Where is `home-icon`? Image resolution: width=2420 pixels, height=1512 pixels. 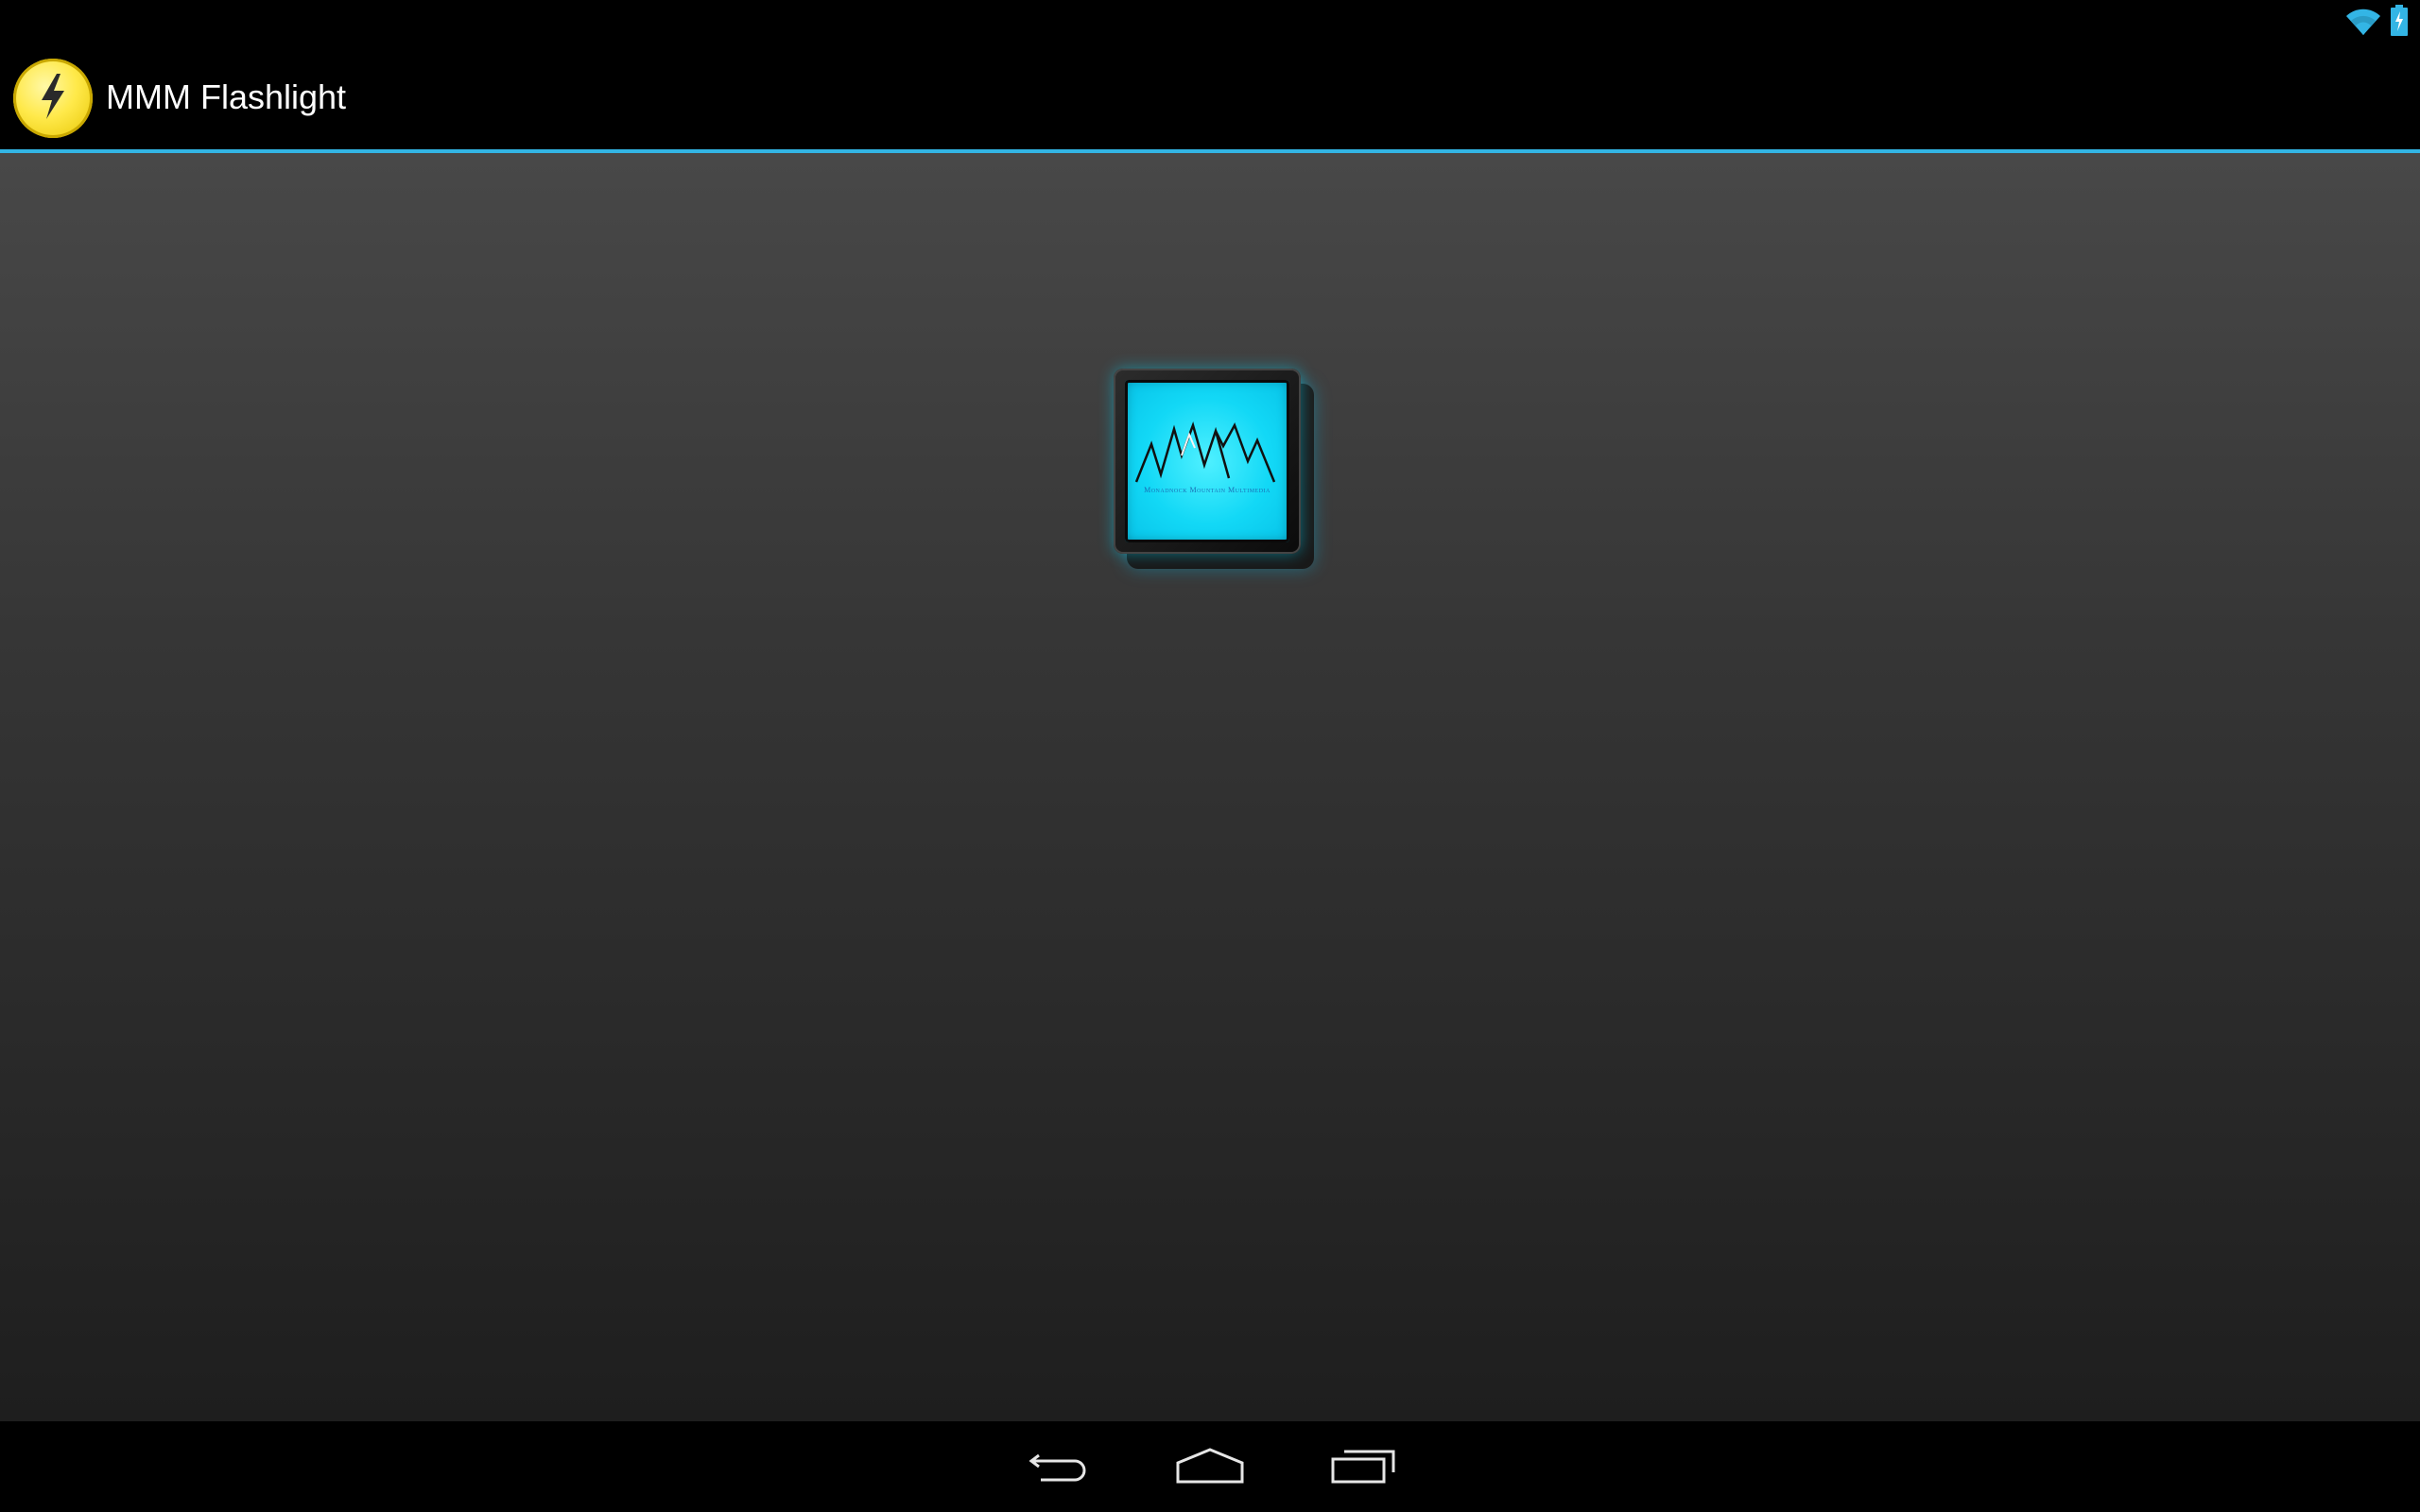
home-icon is located at coordinates (1210, 1466).